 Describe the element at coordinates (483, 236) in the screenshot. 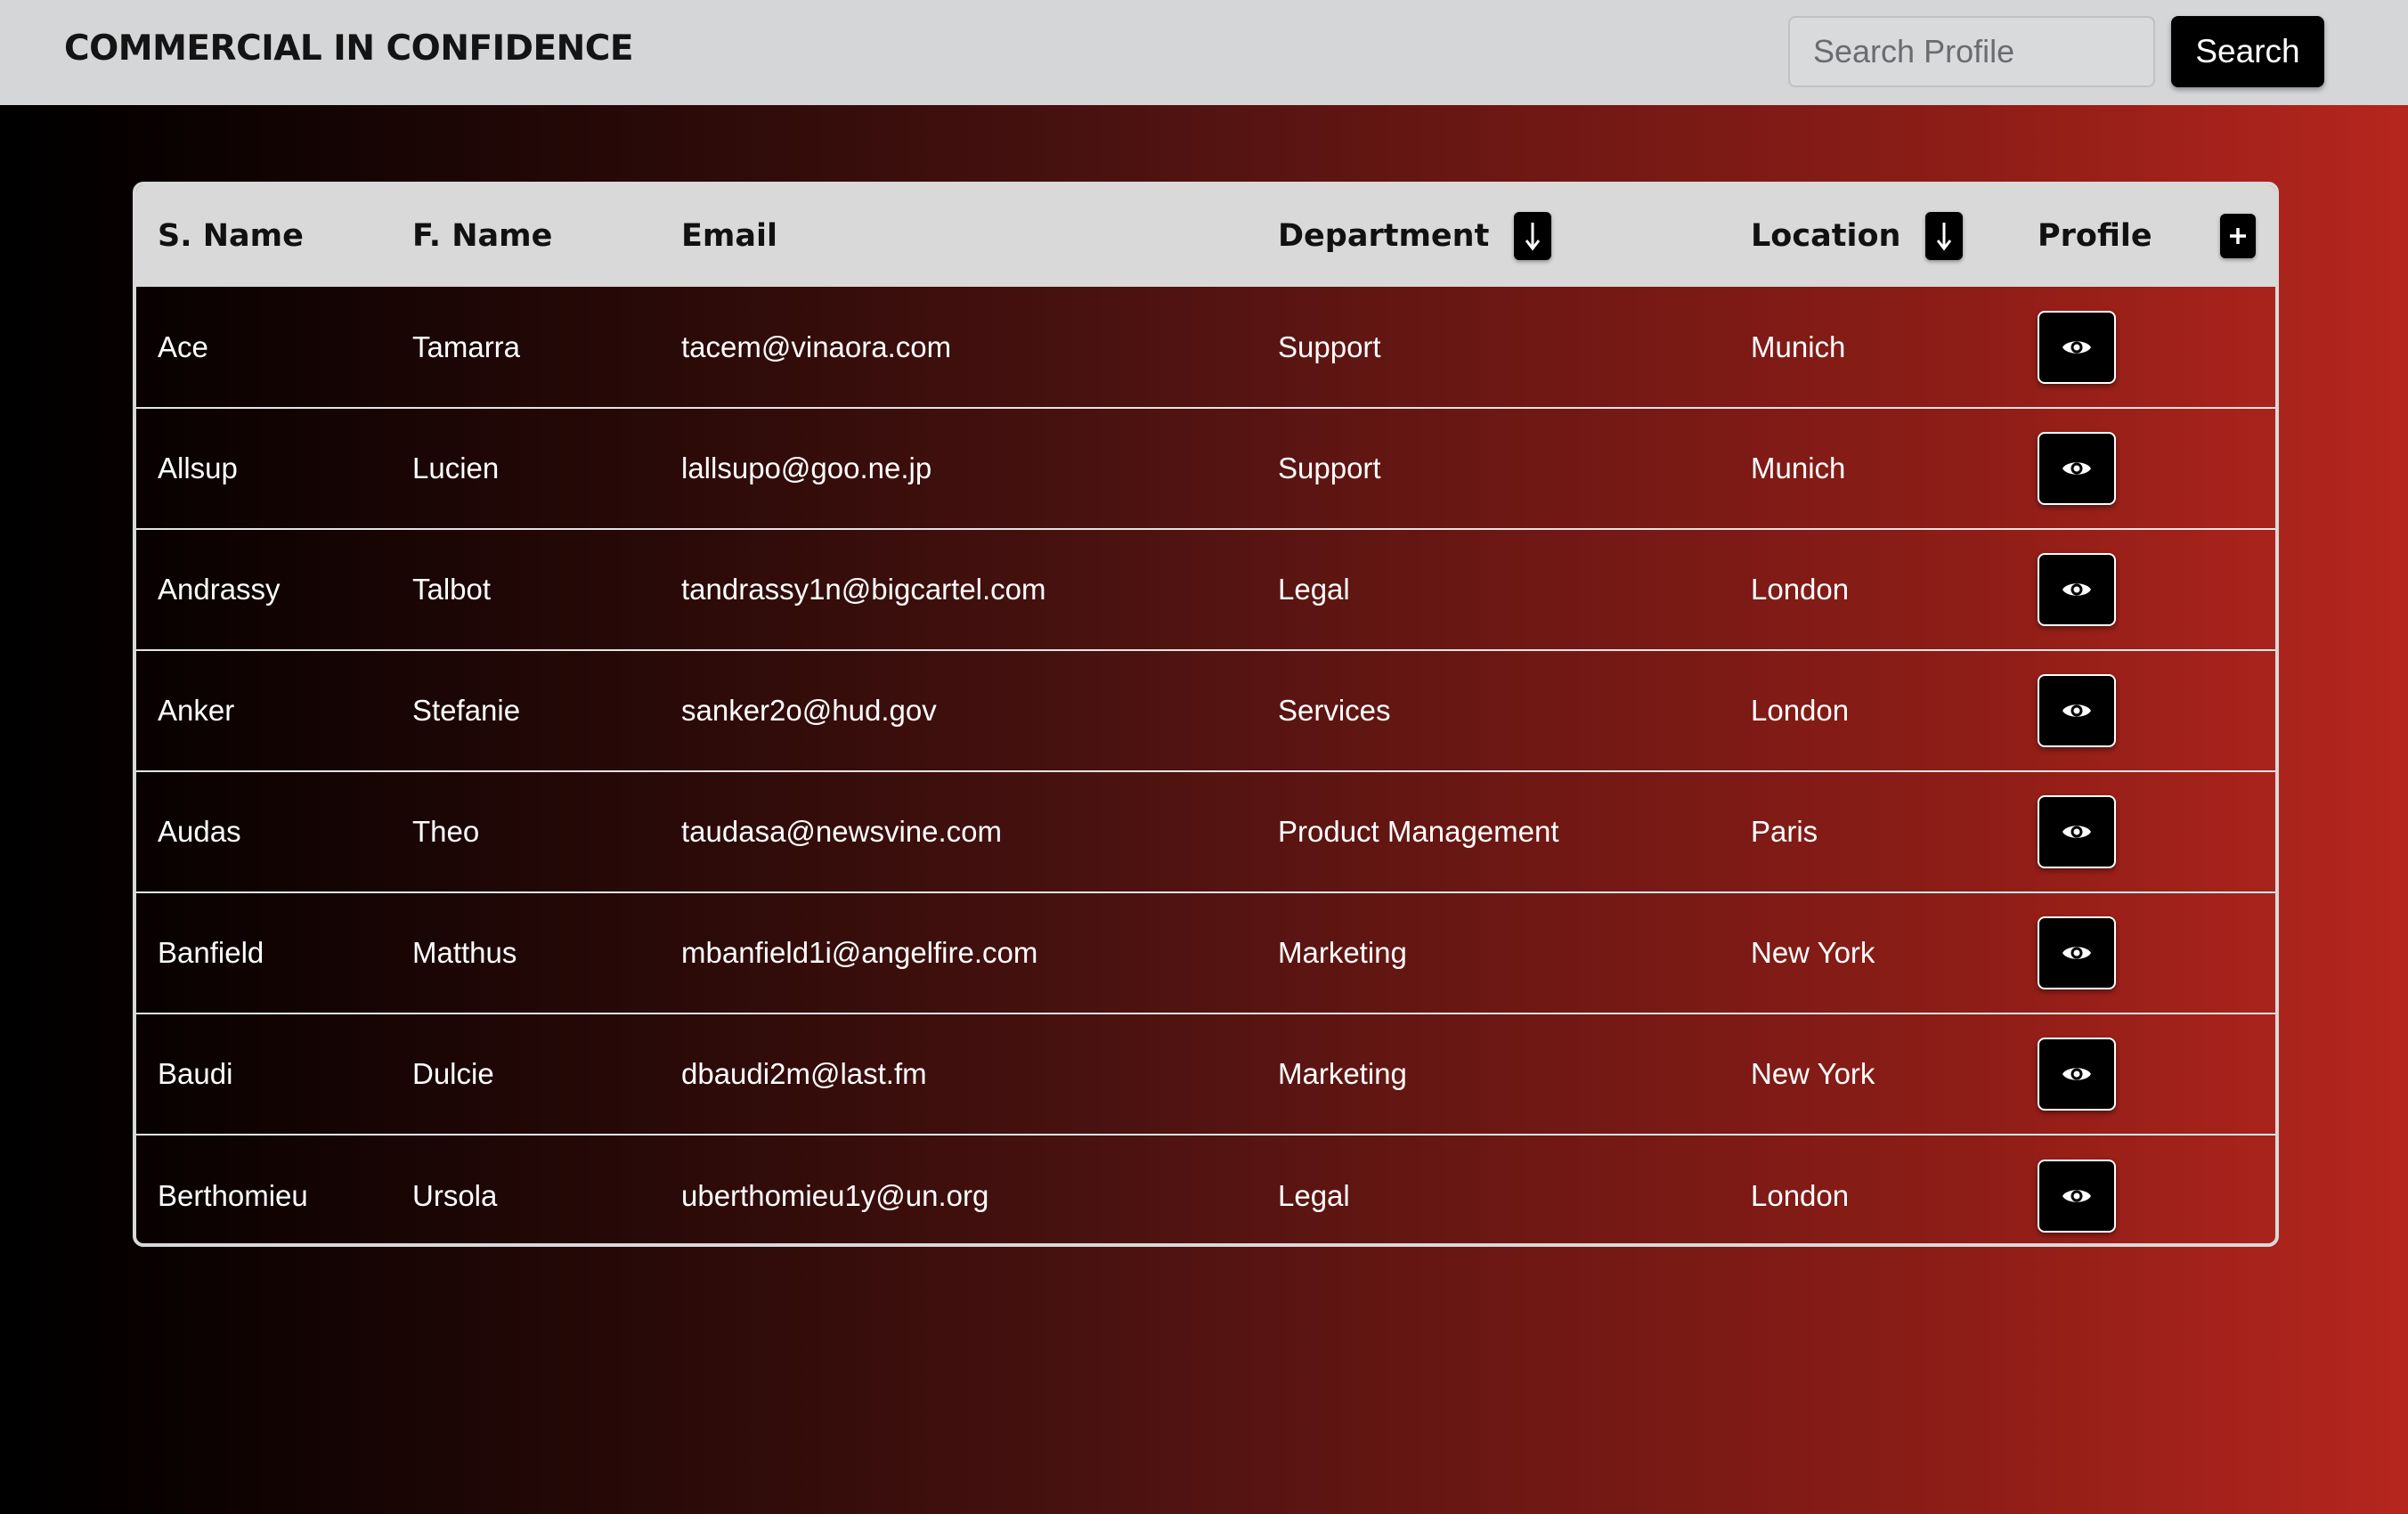

I see `column-header-first-name: F. Name` at that location.